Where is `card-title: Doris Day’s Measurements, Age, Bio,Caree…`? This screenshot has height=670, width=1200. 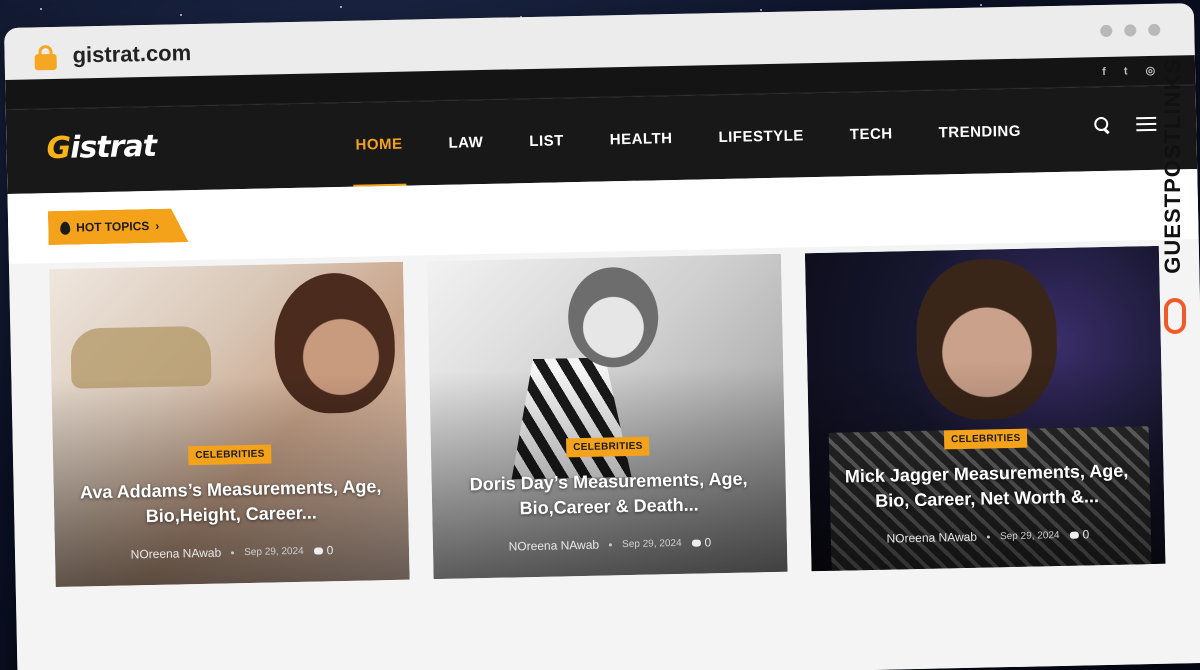
card-title: Doris Day’s Measurements, Age, Bio,Caree… is located at coordinates (608, 494).